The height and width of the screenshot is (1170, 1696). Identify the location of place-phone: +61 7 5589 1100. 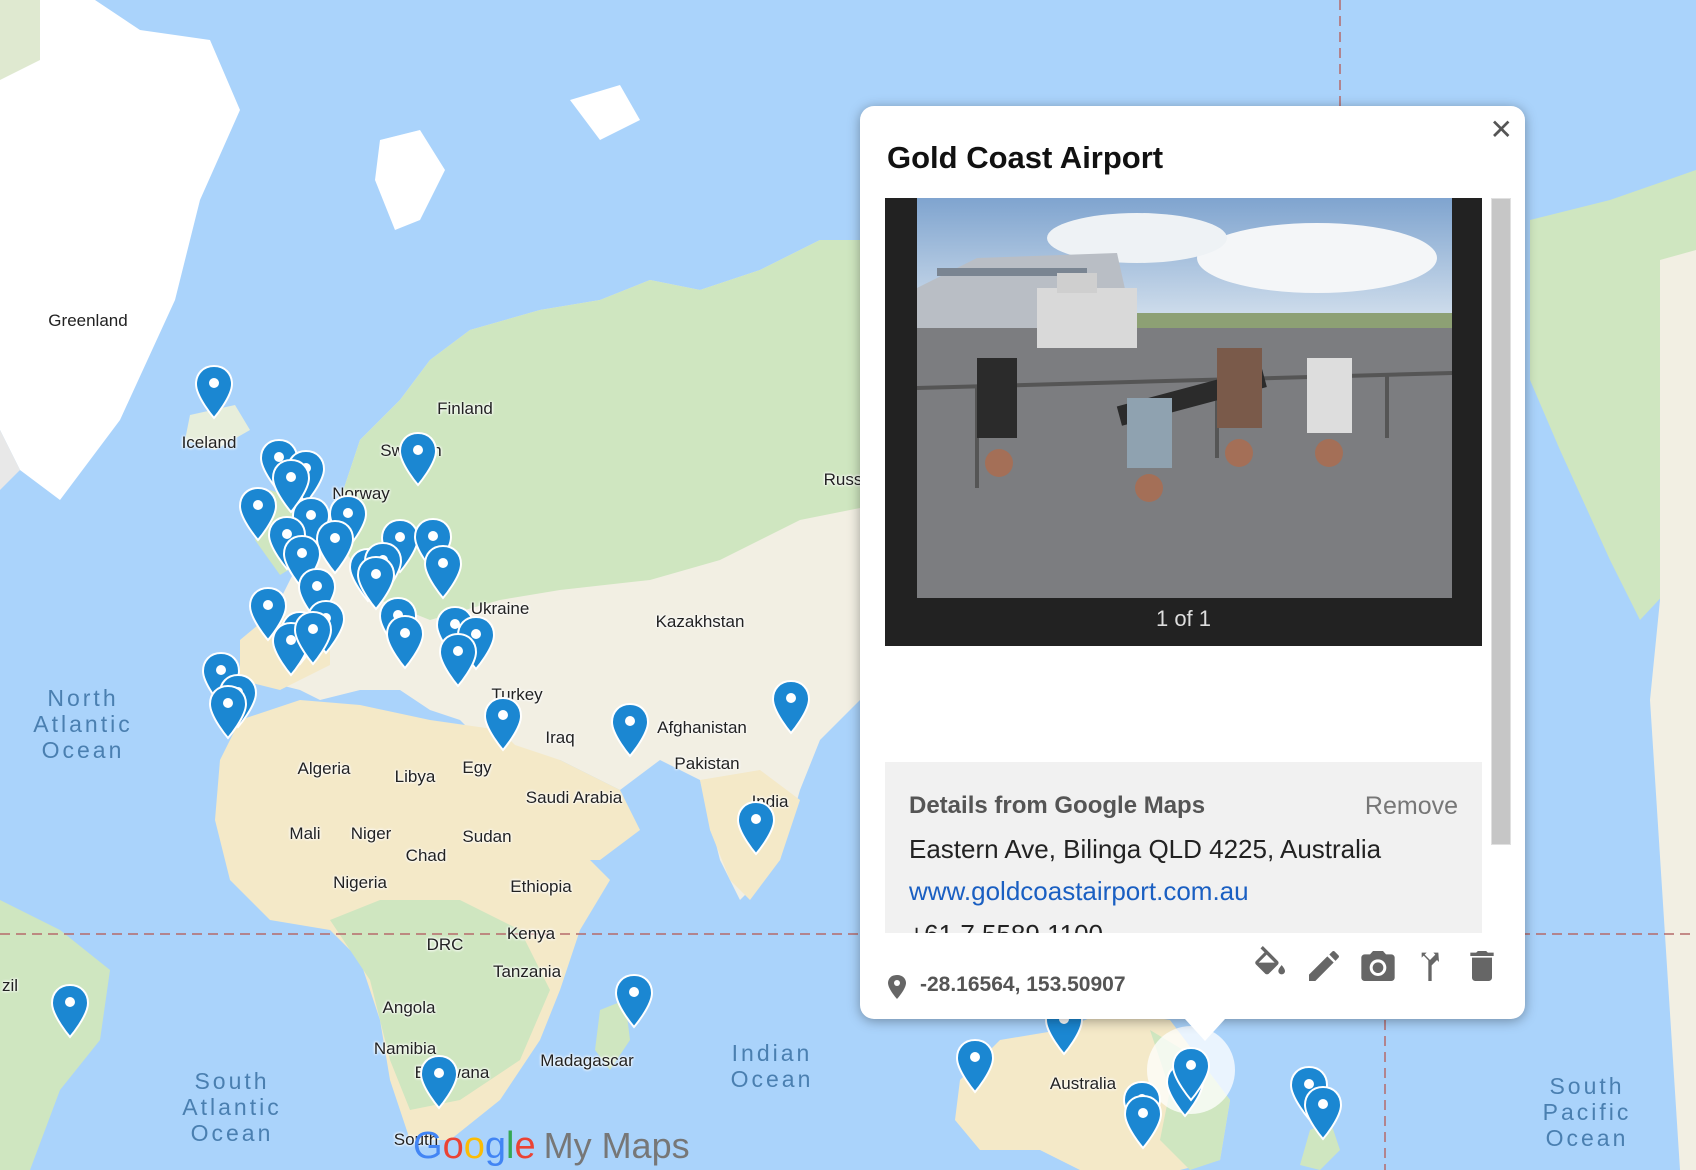
(1006, 926).